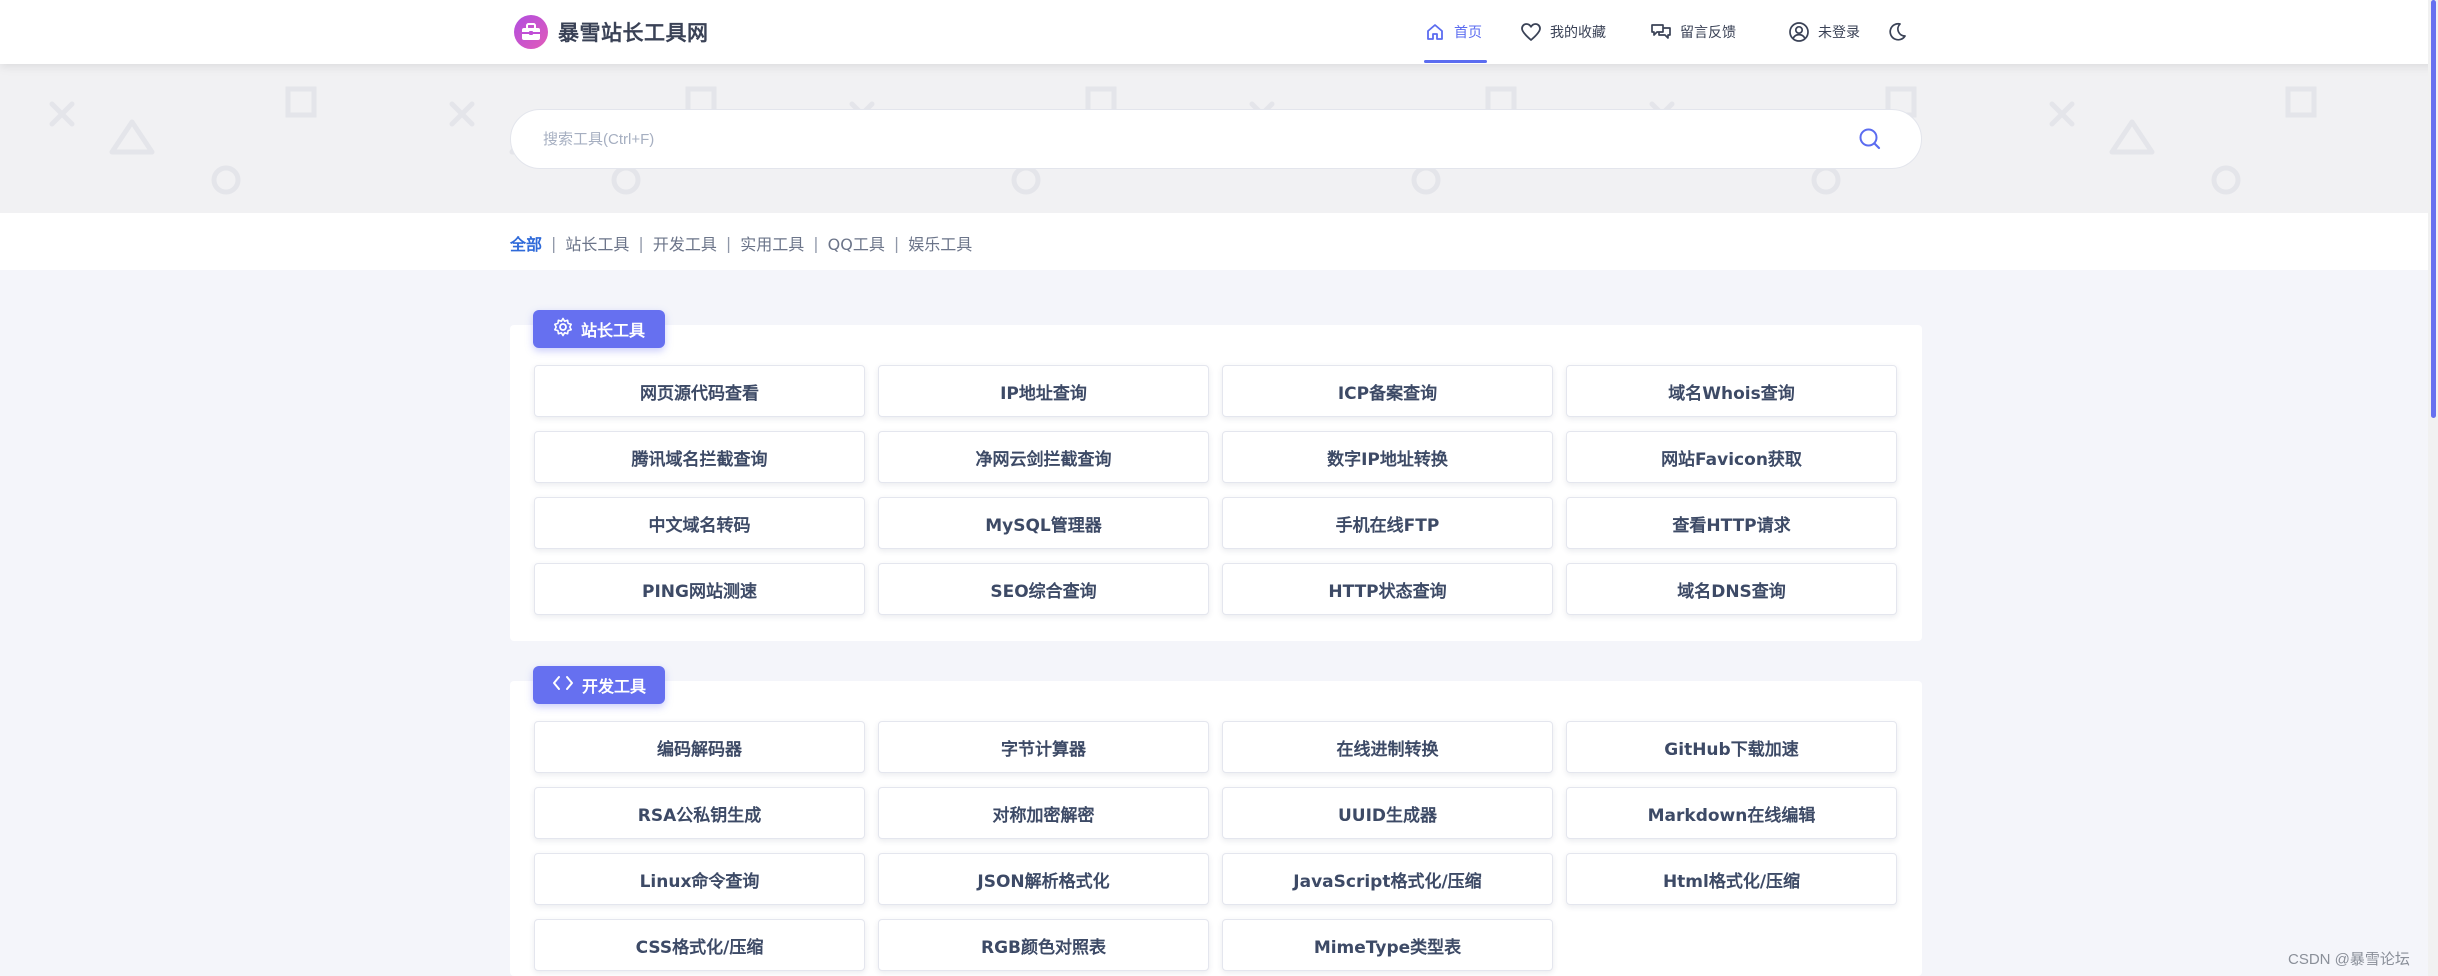 Image resolution: width=2438 pixels, height=976 pixels. Describe the element at coordinates (1043, 747) in the screenshot. I see `tool-button: 字节计算器` at that location.